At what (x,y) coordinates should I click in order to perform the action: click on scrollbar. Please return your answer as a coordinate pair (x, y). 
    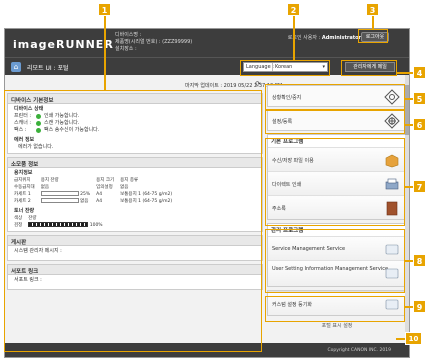
    Looking at the image, I should click on (407, 209).